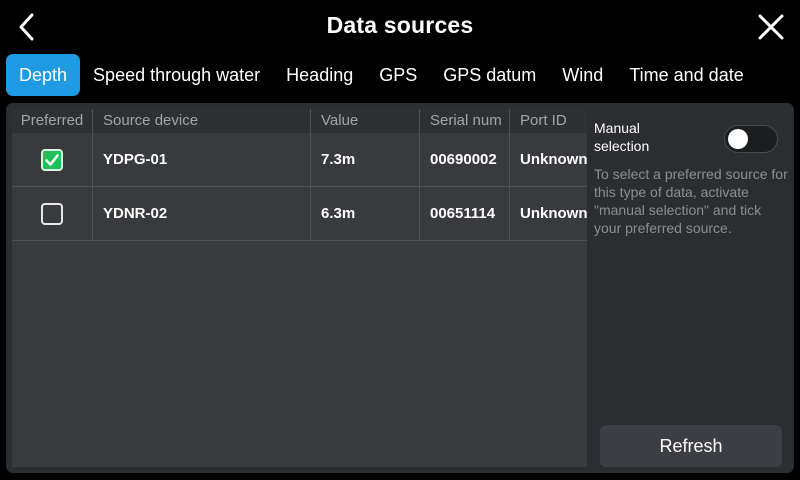 The height and width of the screenshot is (480, 800). I want to click on column-header-value: Value, so click(365, 121).